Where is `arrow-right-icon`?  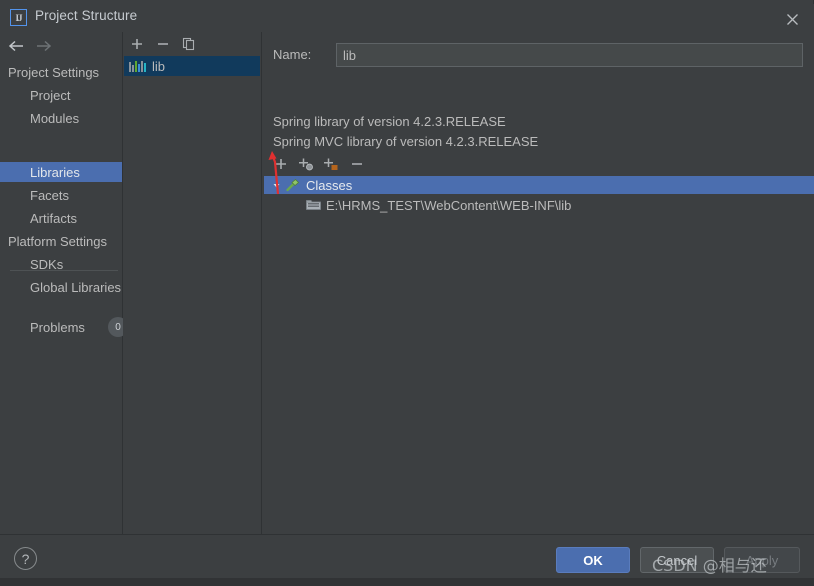
arrow-right-icon is located at coordinates (43, 46).